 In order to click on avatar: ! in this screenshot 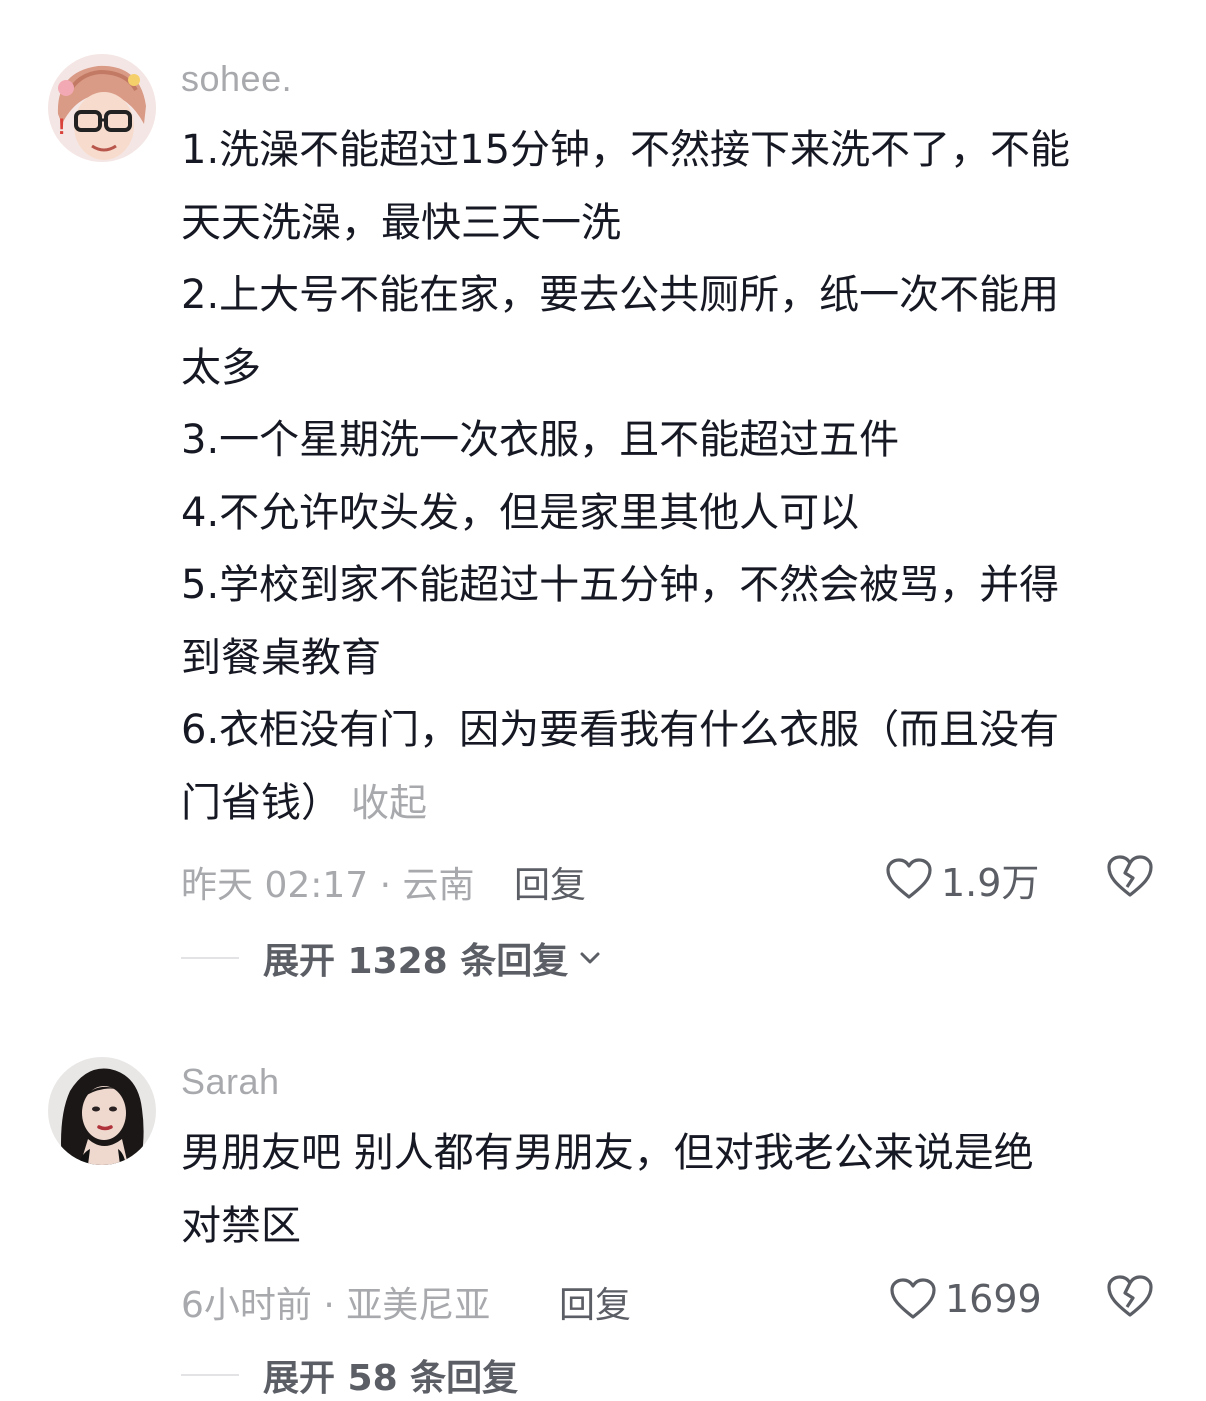, I will do `click(102, 108)`.